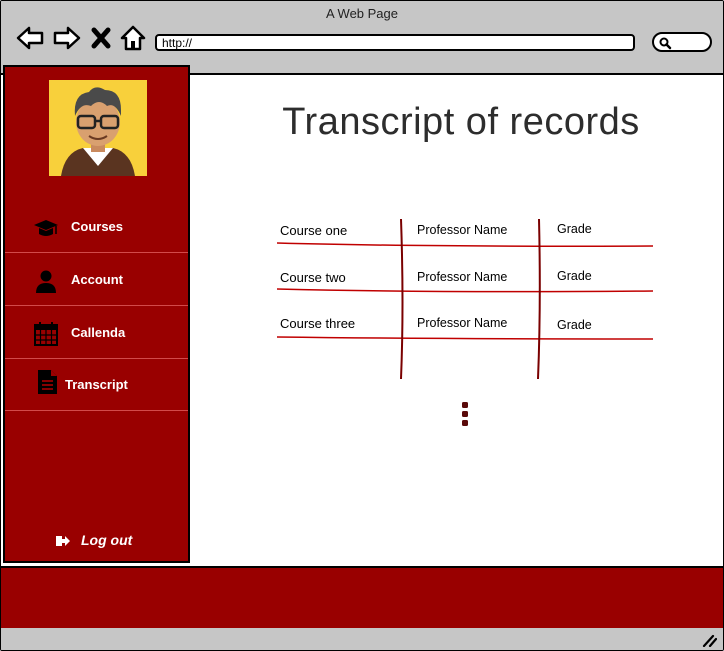  I want to click on table-grid, so click(465, 299).